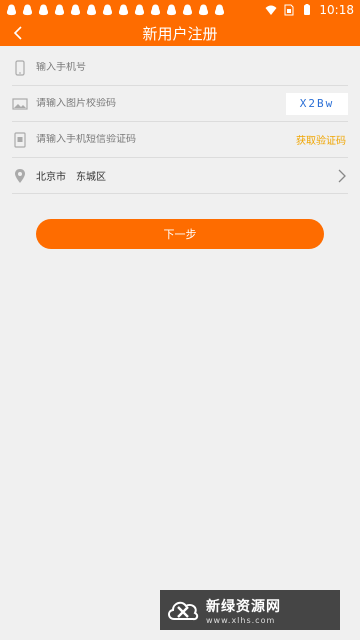 The image size is (360, 640). I want to click on wifi-icon, so click(271, 10).